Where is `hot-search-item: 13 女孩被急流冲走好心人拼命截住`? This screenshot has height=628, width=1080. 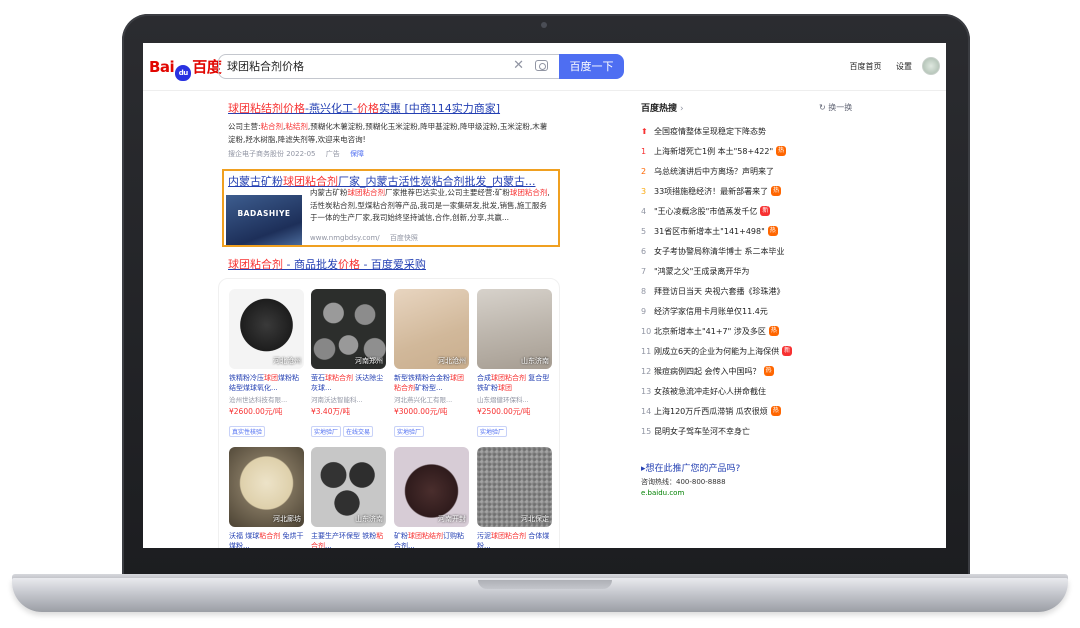
hot-search-item: 13 女孩被急流冲走好心人拼命截住 is located at coordinates (751, 391).